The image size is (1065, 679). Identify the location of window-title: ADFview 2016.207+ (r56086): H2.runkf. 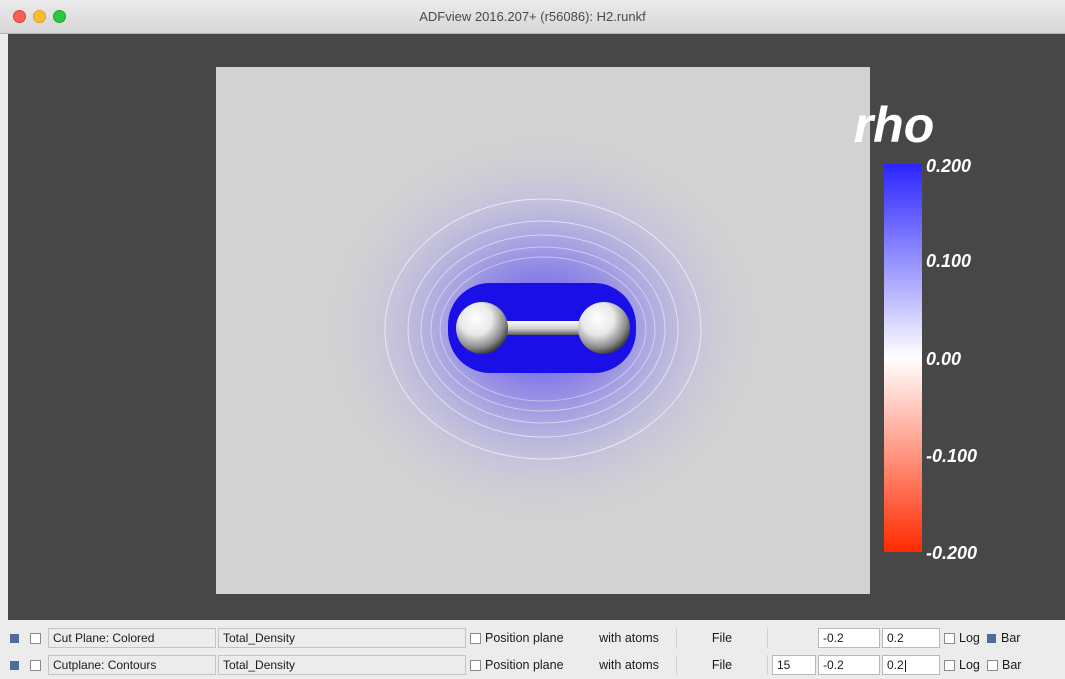
(532, 16).